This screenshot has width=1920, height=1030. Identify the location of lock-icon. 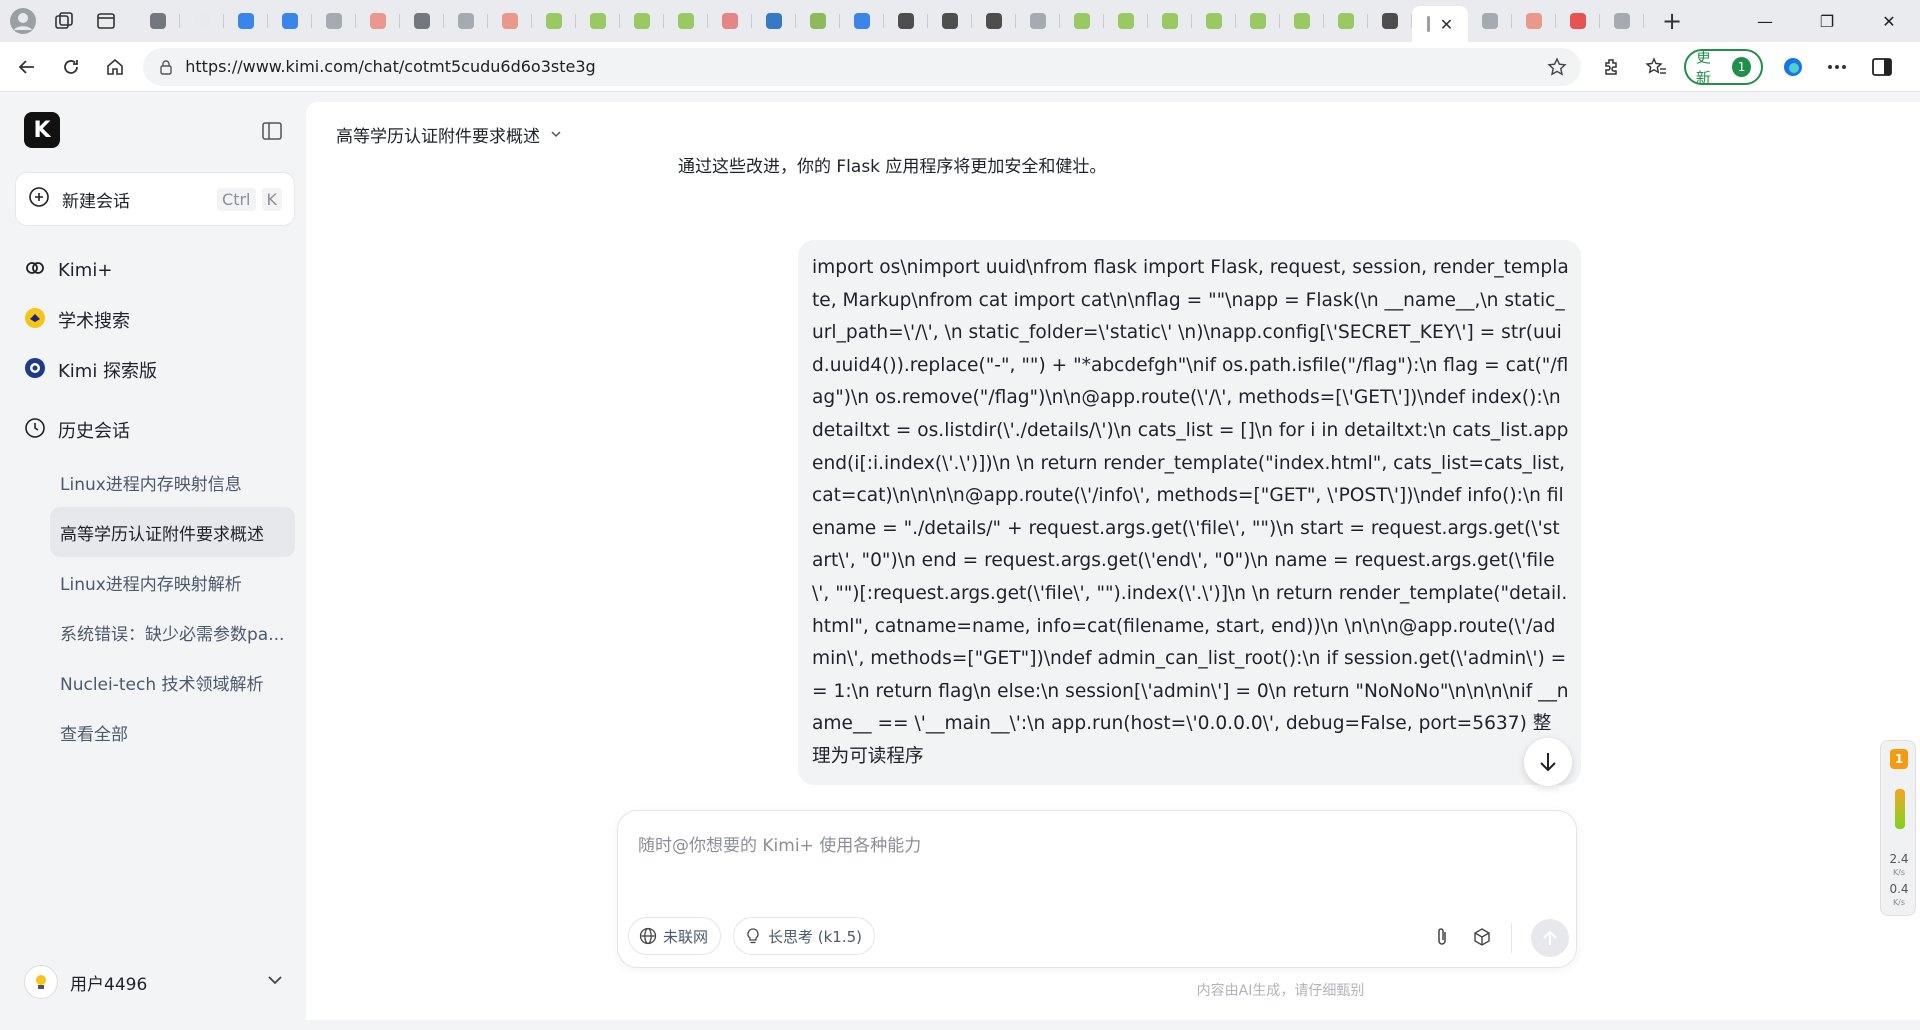
(166, 67).